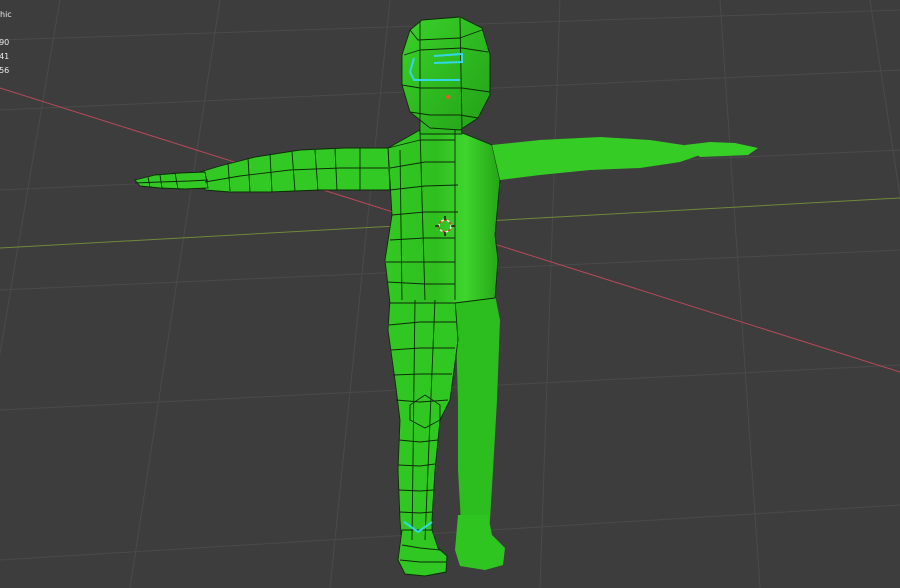 Image resolution: width=900 pixels, height=588 pixels. I want to click on overlay-line-3: 690, so click(5, 42).